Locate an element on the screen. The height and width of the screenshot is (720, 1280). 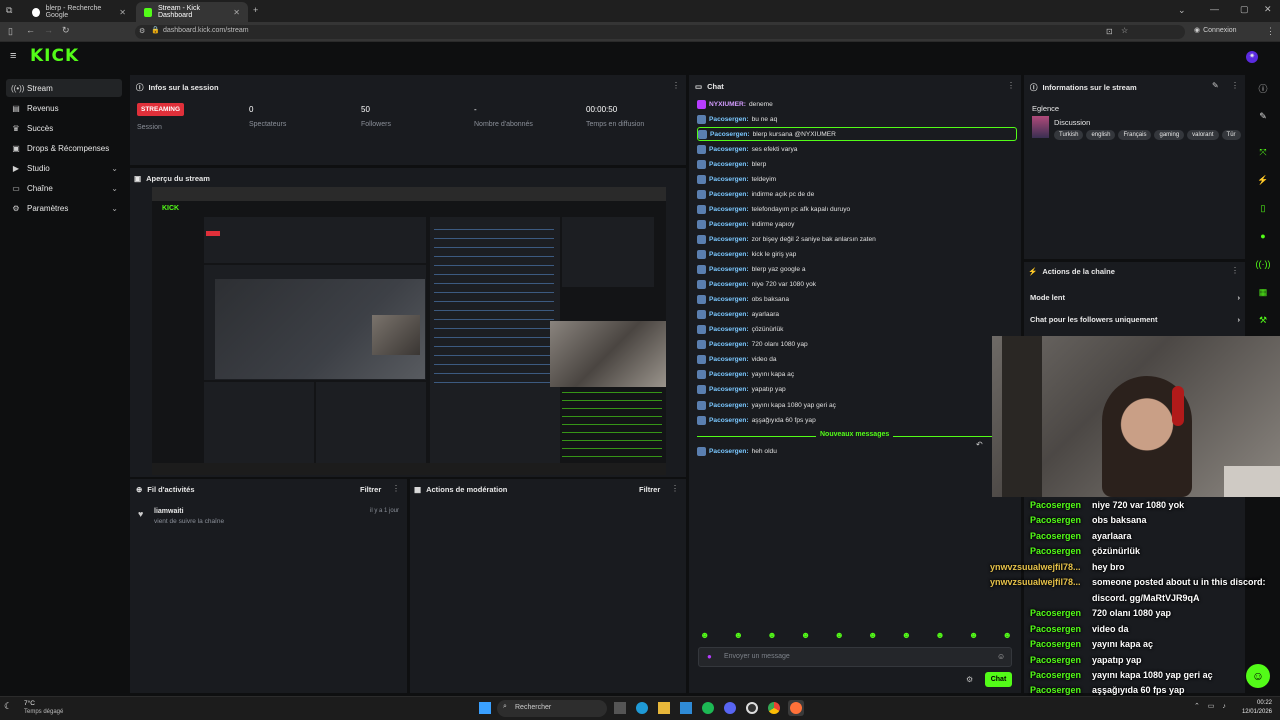
forward-icon: → is located at coordinates (48, 30).